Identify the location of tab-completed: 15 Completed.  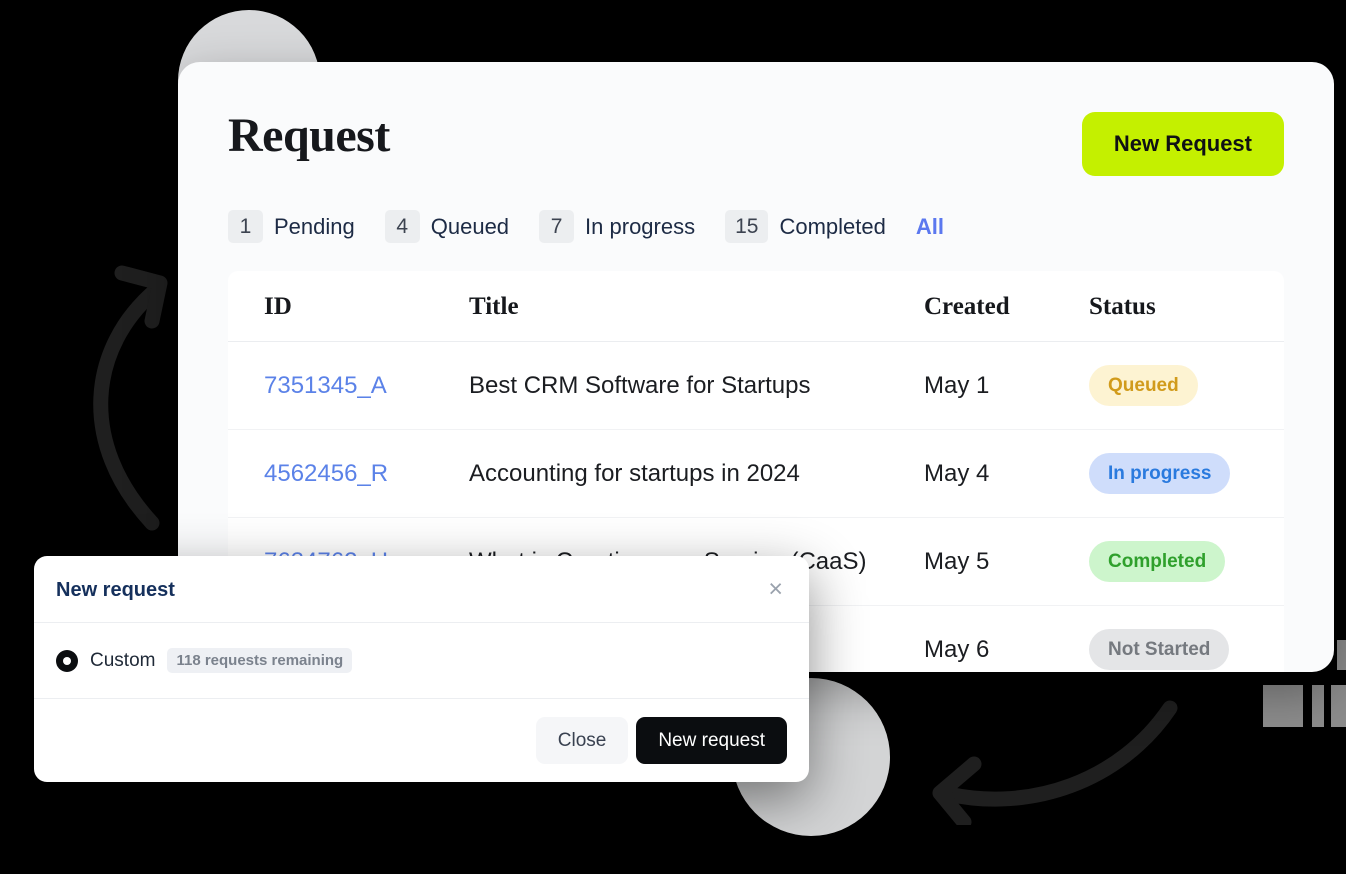
(805, 227).